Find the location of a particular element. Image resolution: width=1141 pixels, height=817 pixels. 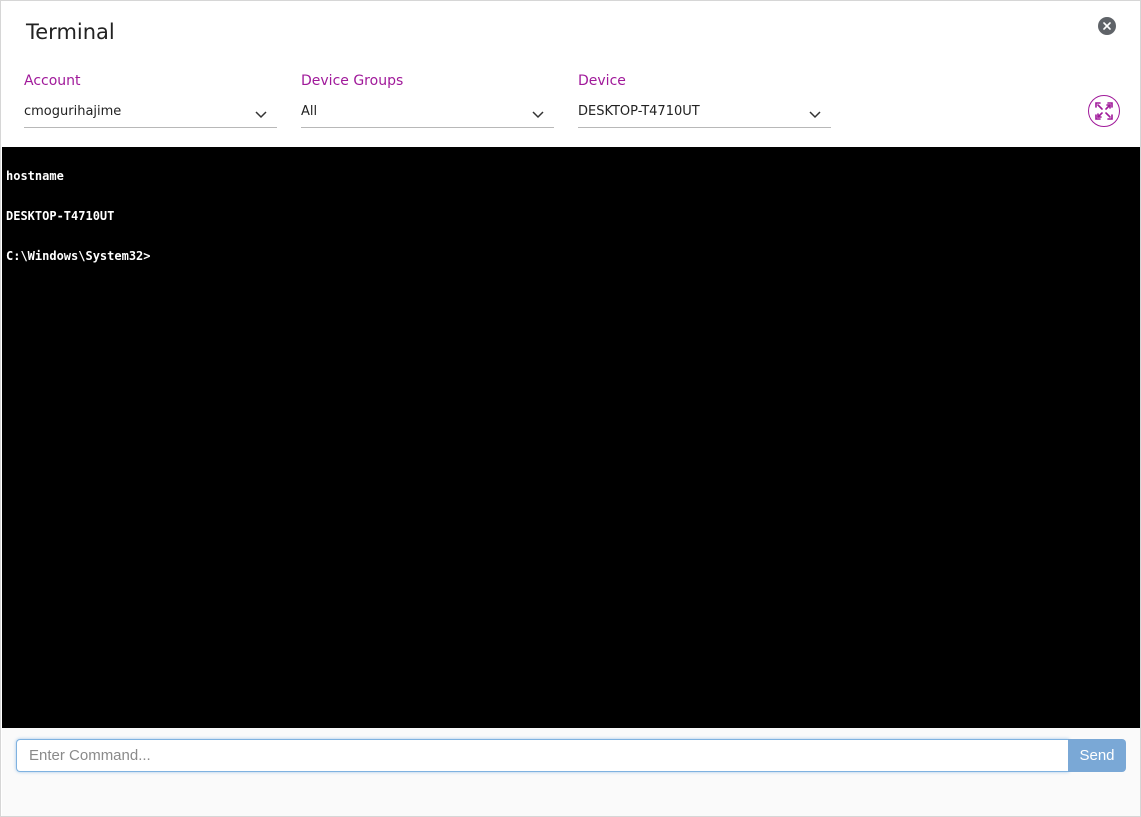

device-groups-value: All is located at coordinates (309, 111).